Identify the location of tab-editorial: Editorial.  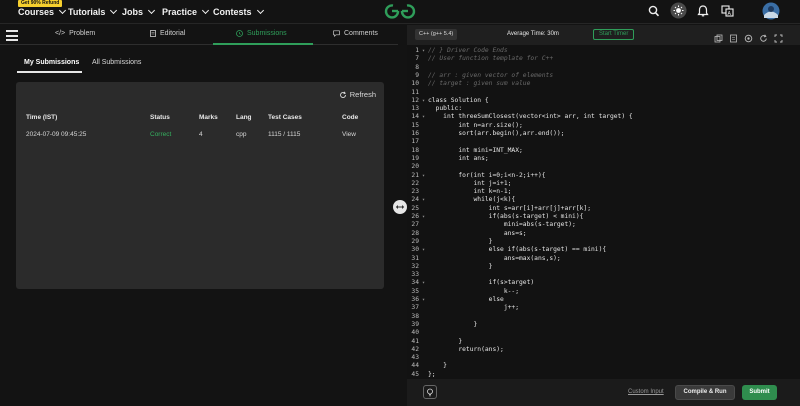
(167, 33).